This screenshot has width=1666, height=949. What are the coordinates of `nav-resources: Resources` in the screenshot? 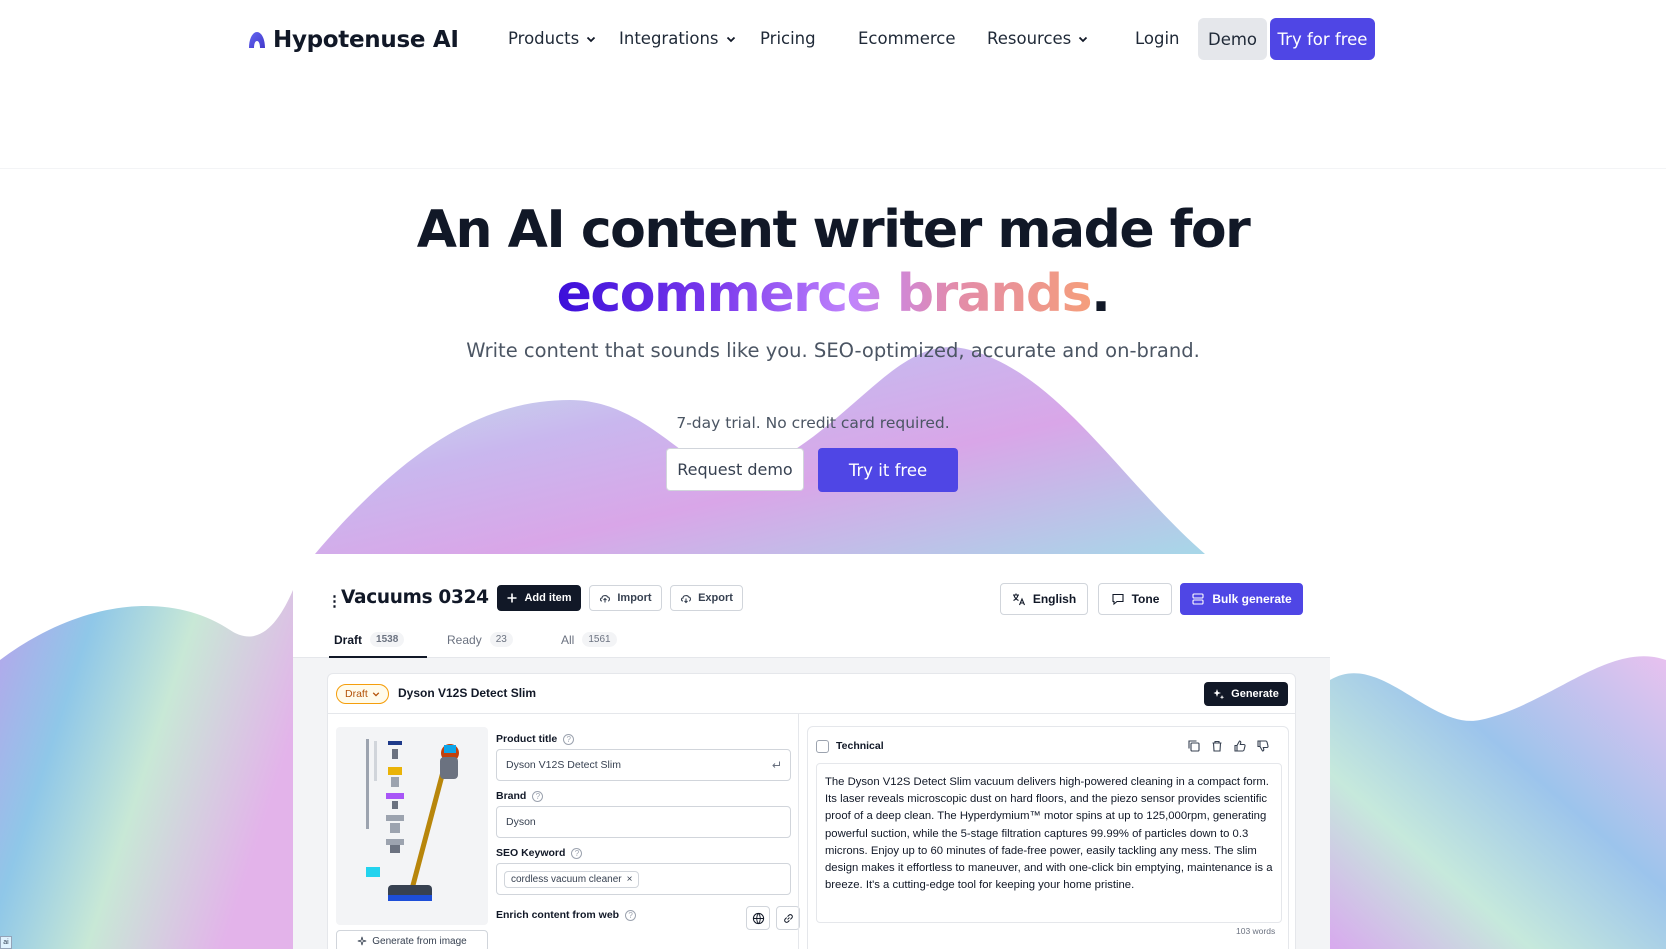 It's located at (1037, 38).